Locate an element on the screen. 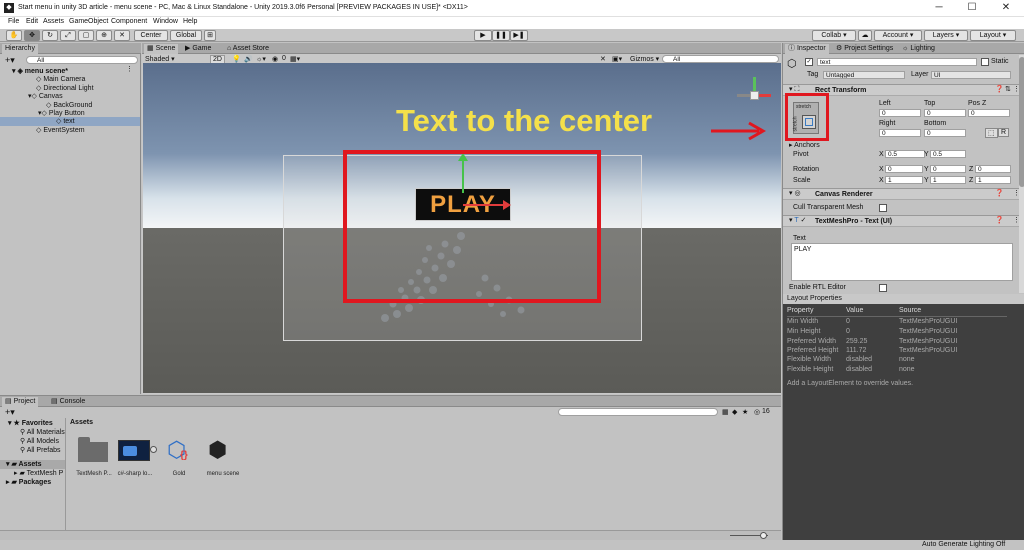  text-area: PLAY is located at coordinates (902, 262).